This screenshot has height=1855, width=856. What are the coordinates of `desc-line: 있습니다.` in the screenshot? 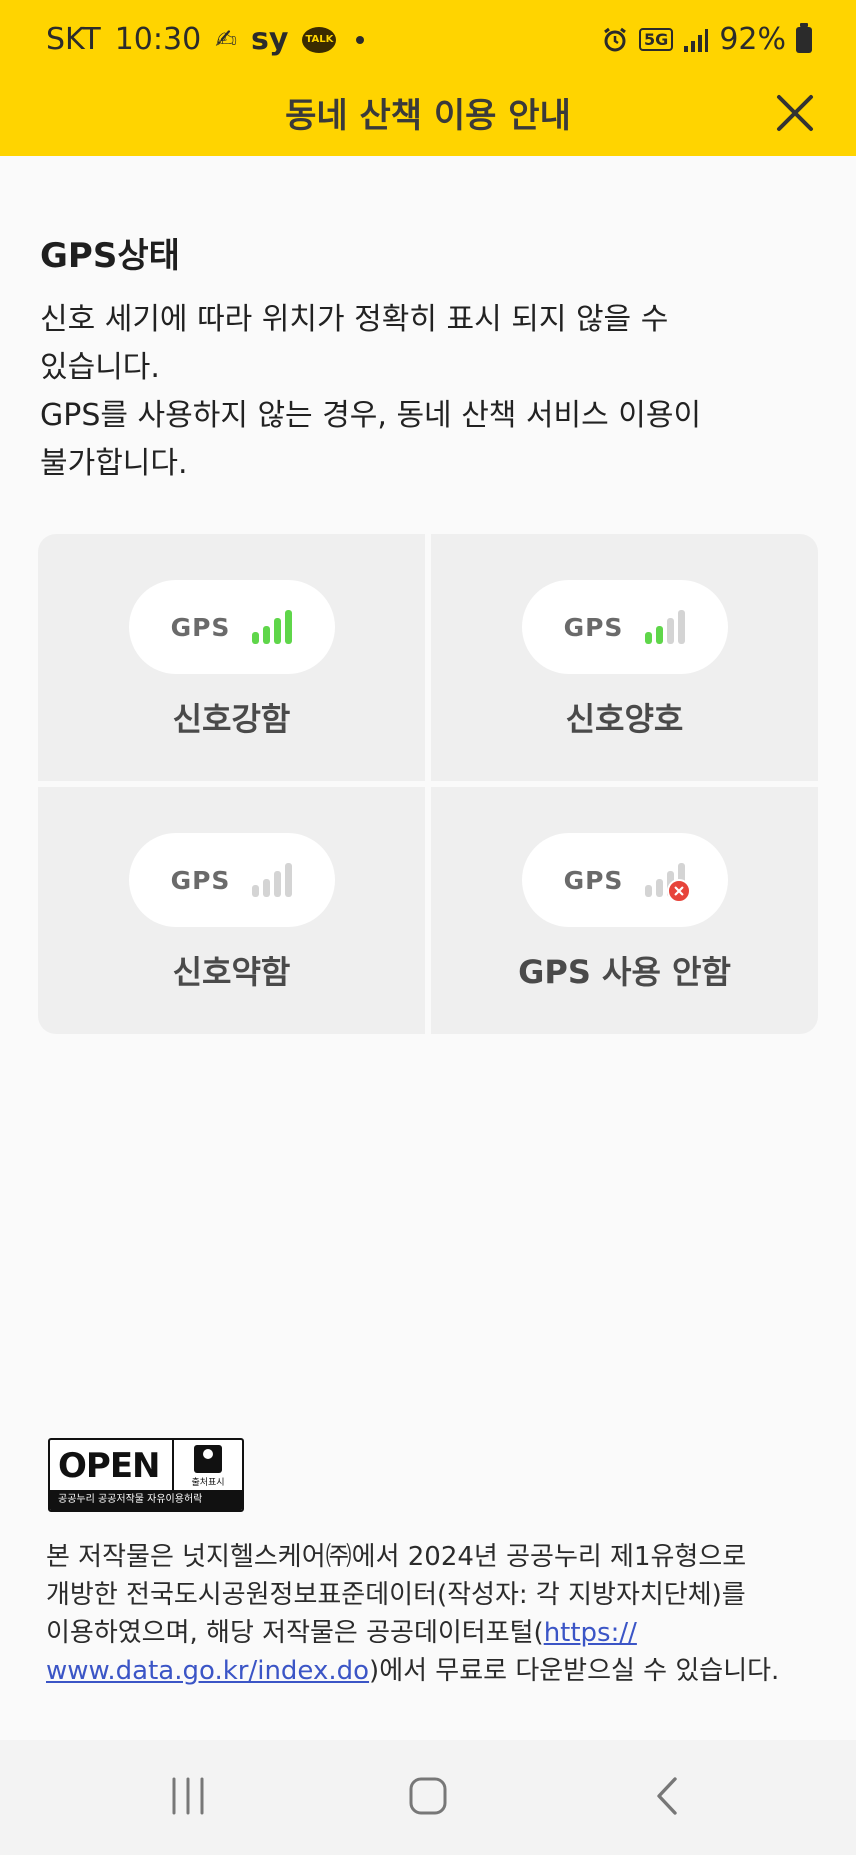 It's located at (100, 367).